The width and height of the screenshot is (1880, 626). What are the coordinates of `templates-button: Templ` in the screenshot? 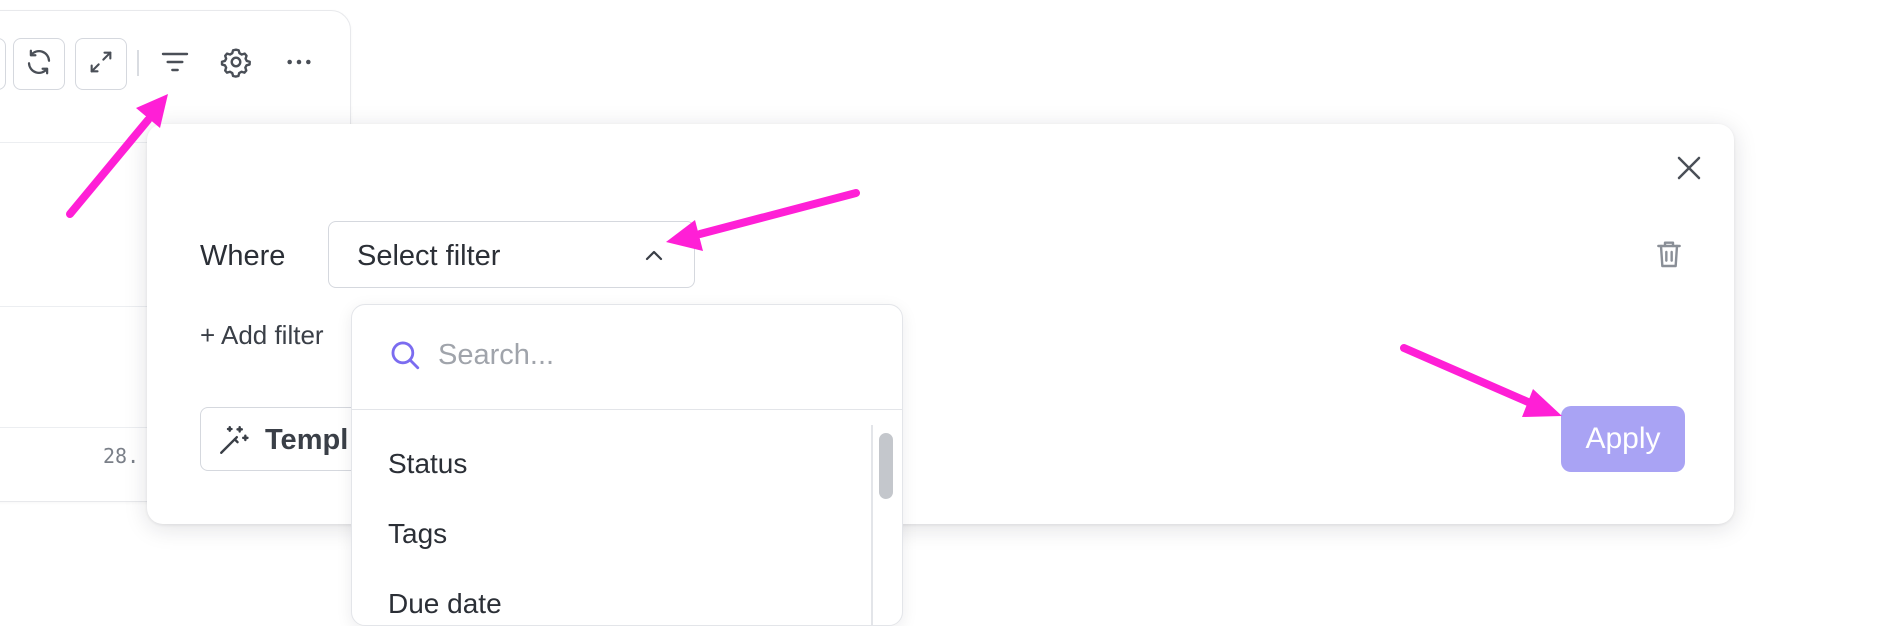 It's located at (280, 439).